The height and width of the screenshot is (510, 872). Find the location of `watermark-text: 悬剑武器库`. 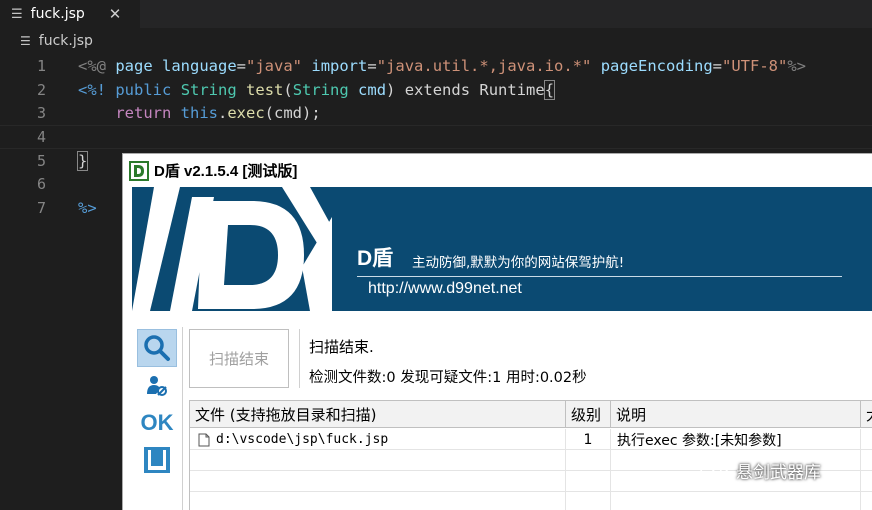

watermark-text: 悬剑武器库 is located at coordinates (778, 473).